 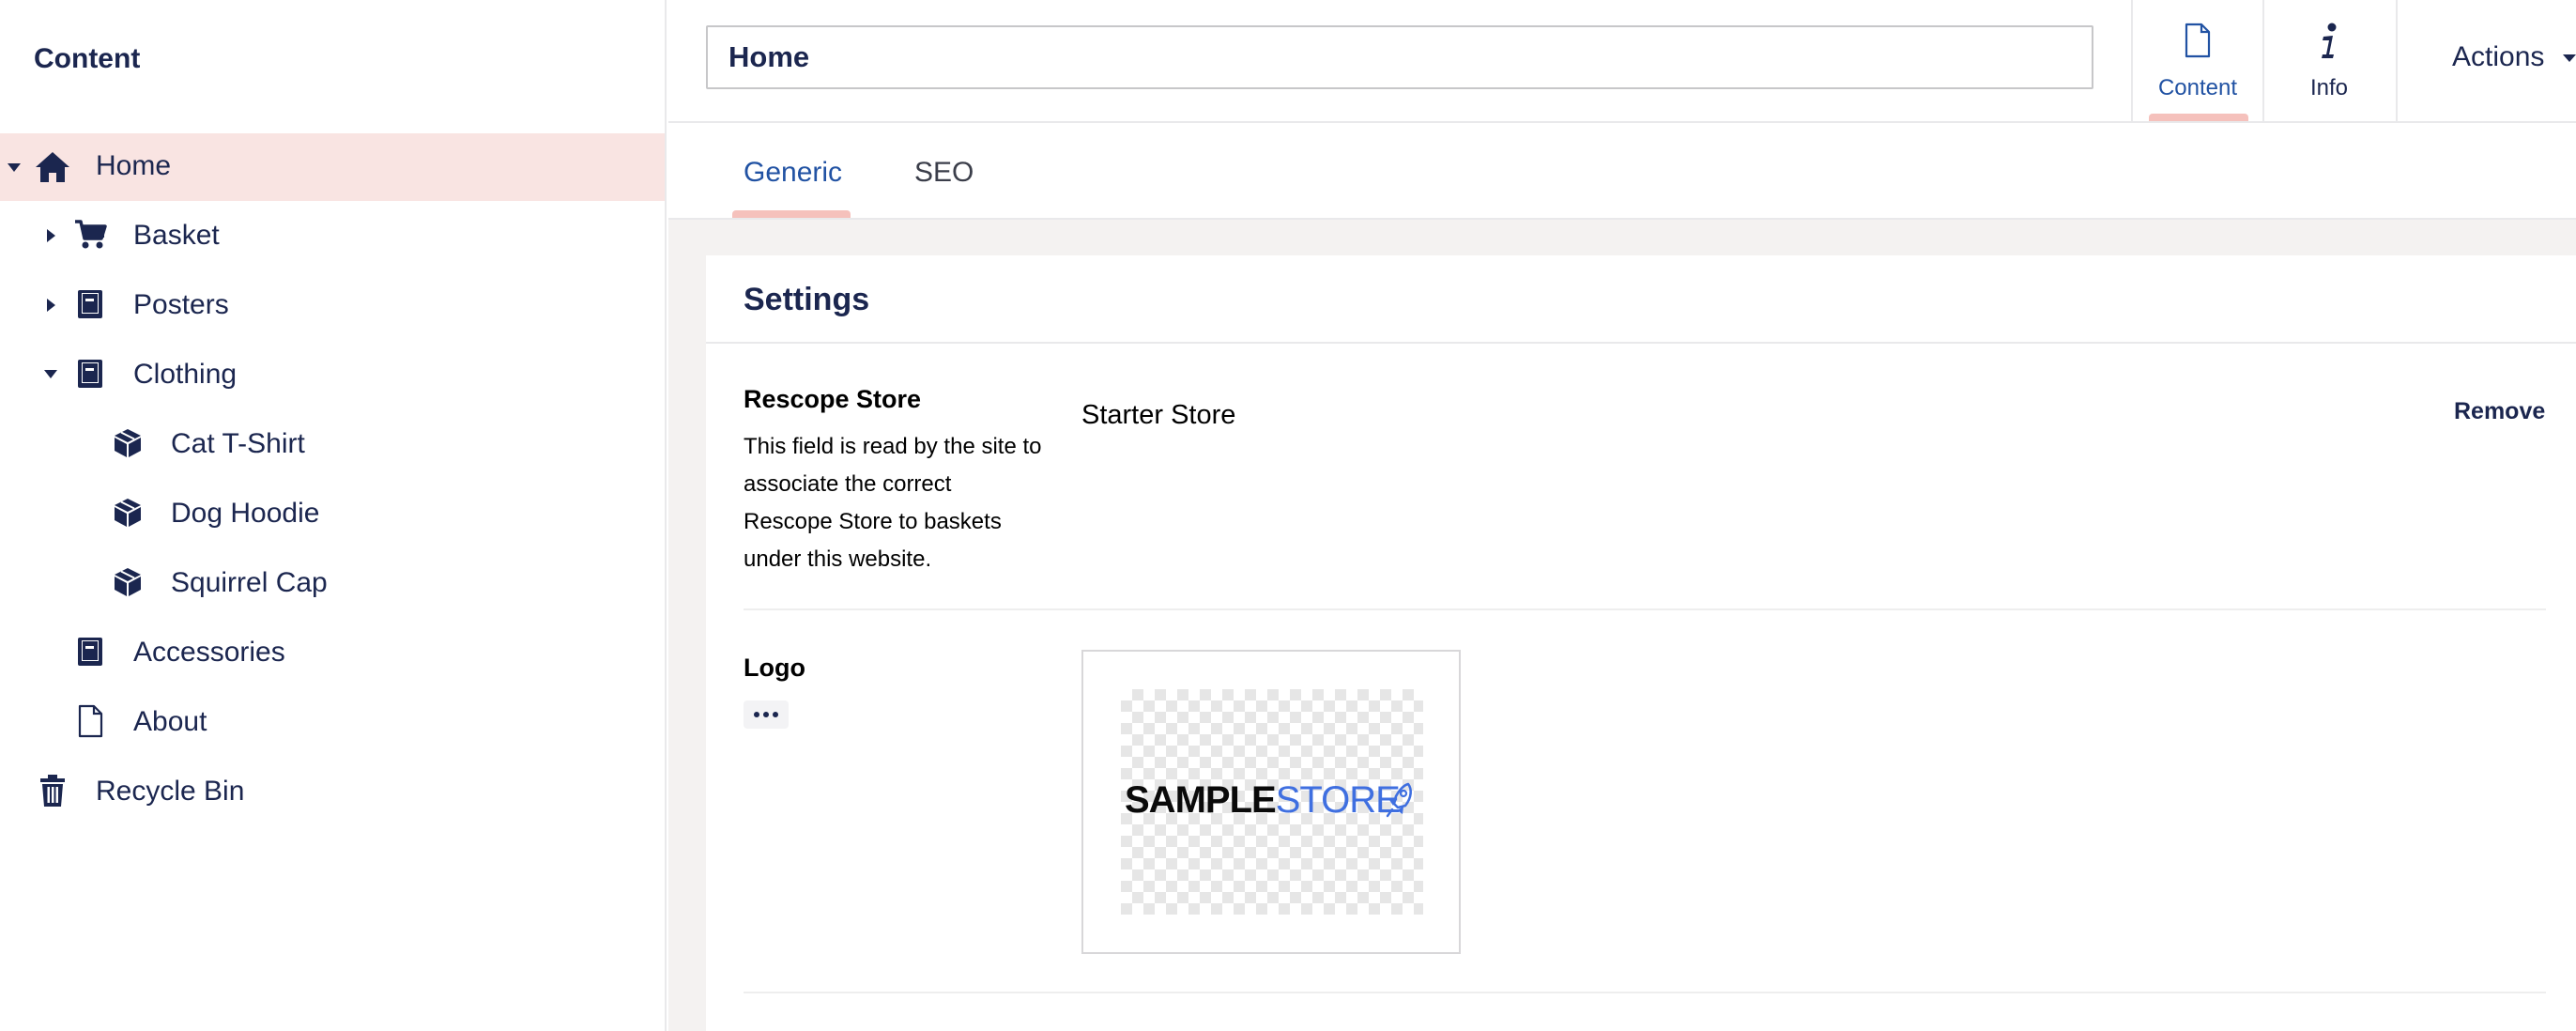 What do you see at coordinates (134, 165) in the screenshot?
I see `tree-item-label: Home` at bounding box center [134, 165].